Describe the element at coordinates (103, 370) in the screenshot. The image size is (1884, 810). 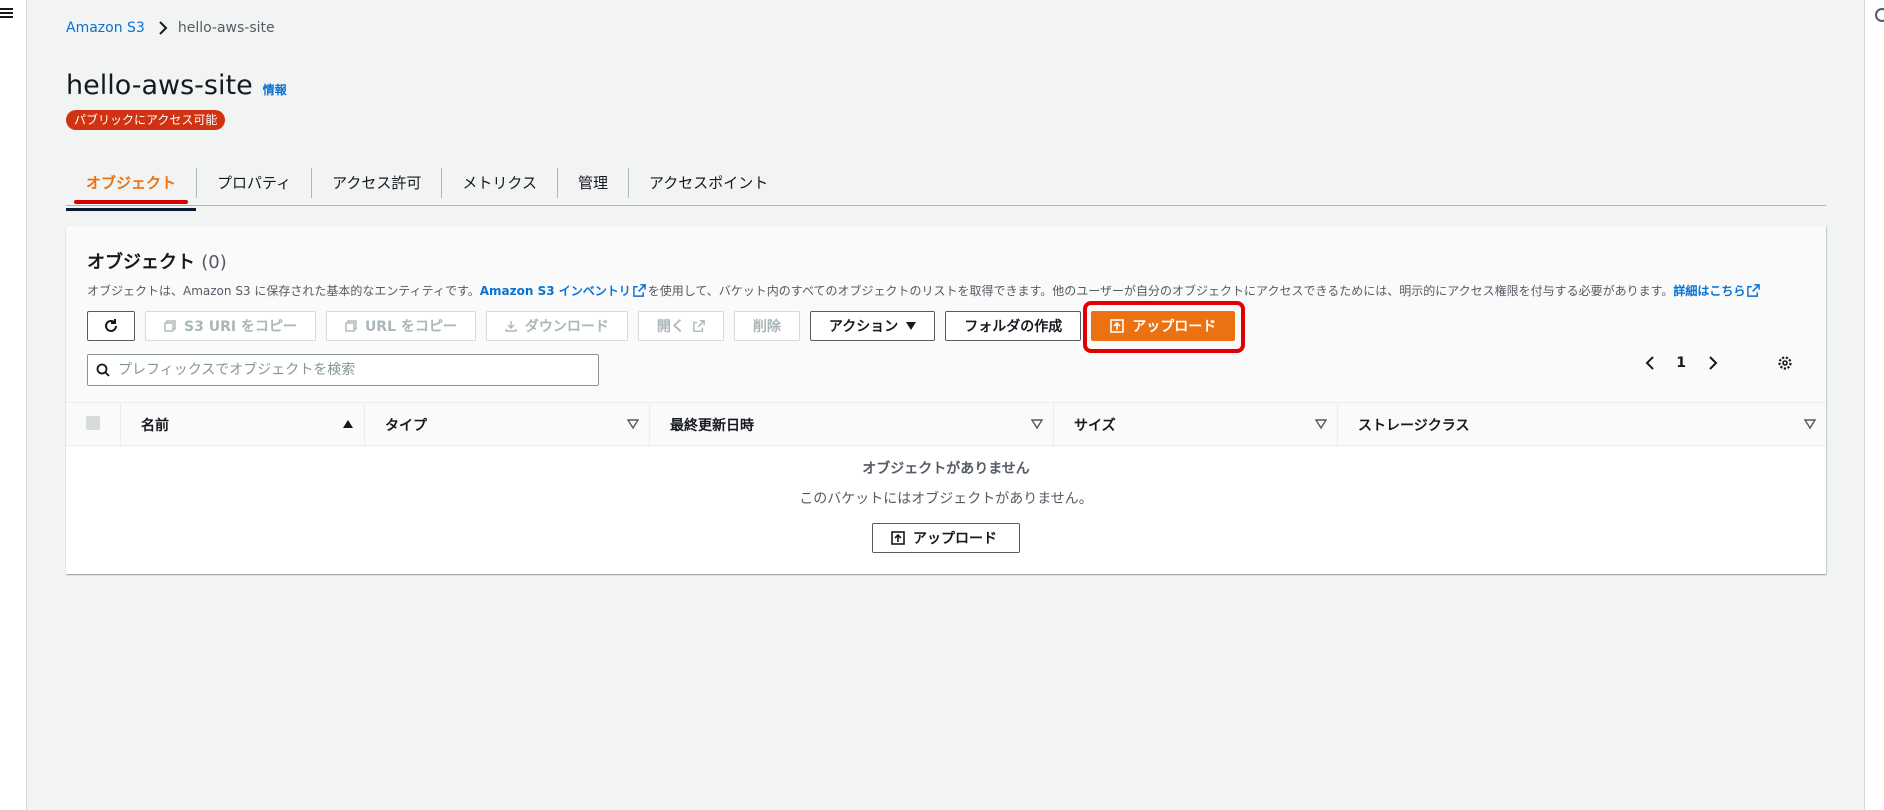
I see `search-icon` at that location.